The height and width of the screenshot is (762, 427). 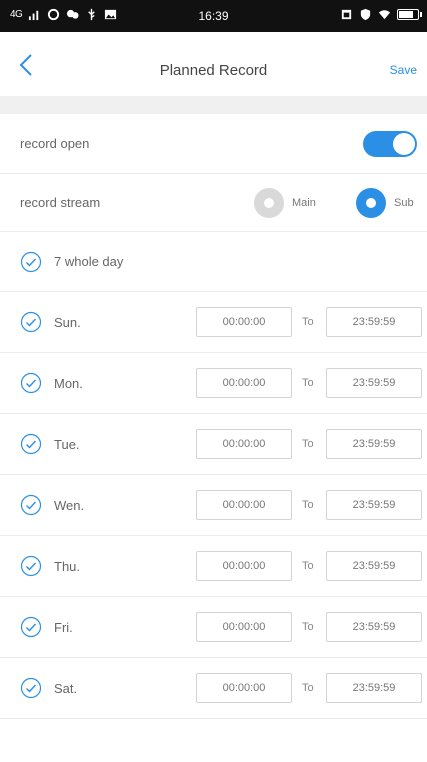 I want to click on day-label: Mon., so click(x=68, y=383).